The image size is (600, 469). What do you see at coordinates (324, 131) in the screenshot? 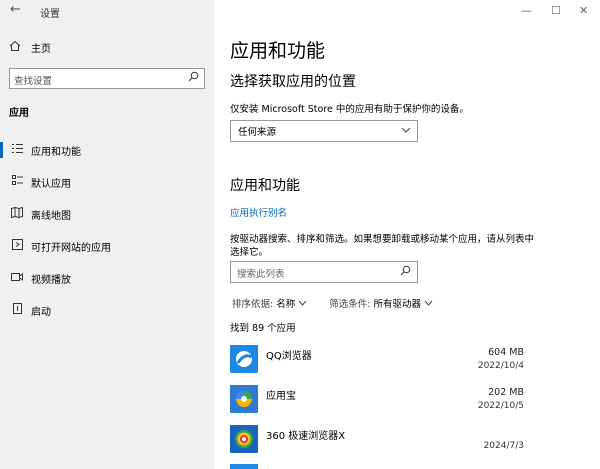
I see `install-source-dropdown: 任何来源` at bounding box center [324, 131].